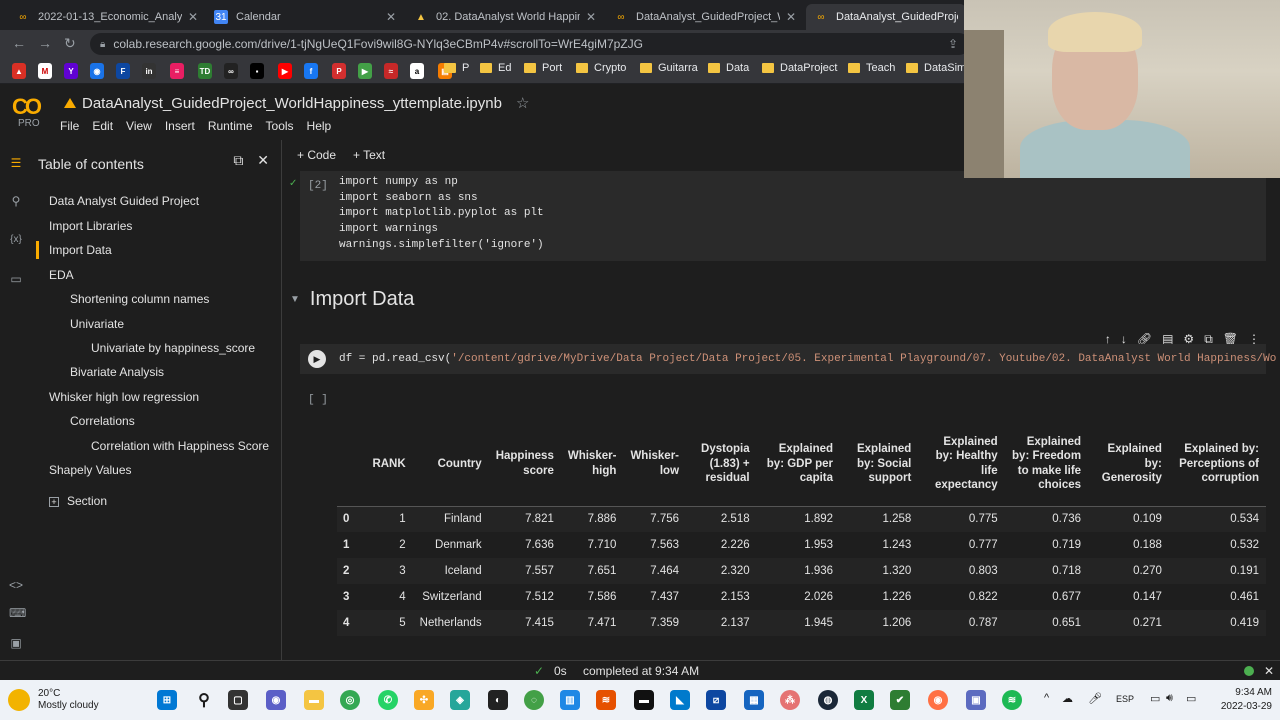  What do you see at coordinates (938, 700) in the screenshot?
I see `app-icon: ◉` at bounding box center [938, 700].